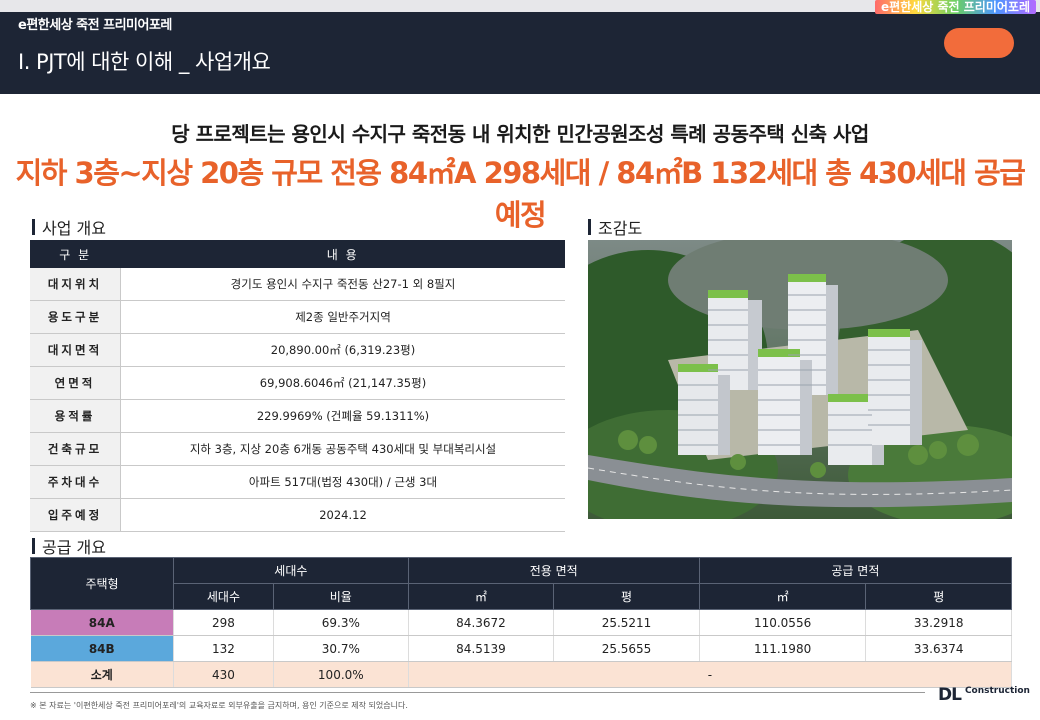 This screenshot has width=1040, height=720. I want to click on row-value: 20,890.00㎡ (6,319.23평), so click(342, 350).